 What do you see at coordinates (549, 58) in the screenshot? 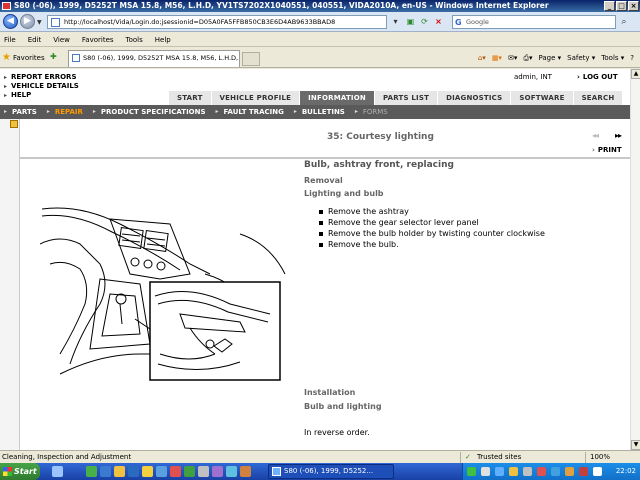
I see `page-menu: Page ▾` at bounding box center [549, 58].